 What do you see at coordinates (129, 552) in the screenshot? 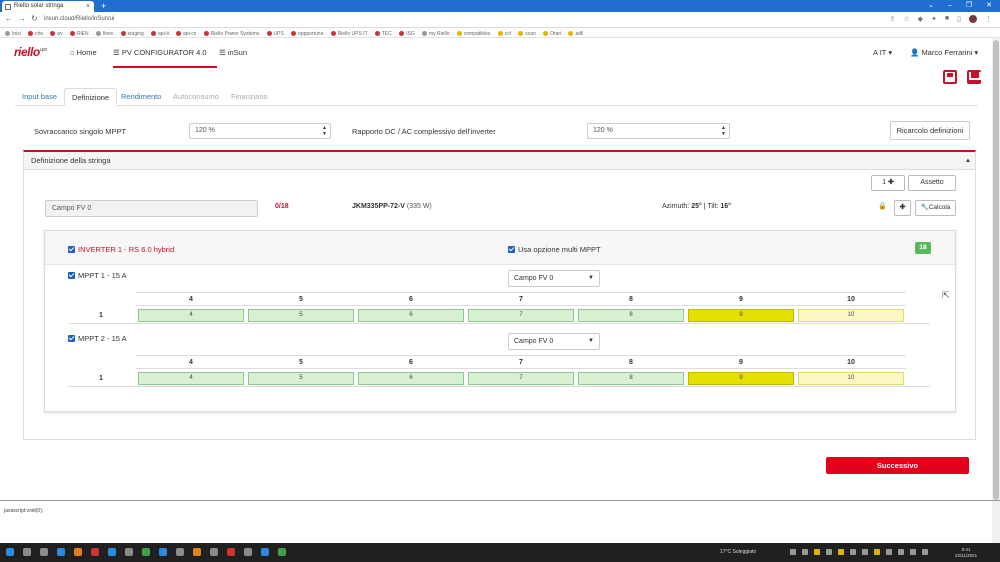
I see `teams-icon` at bounding box center [129, 552].